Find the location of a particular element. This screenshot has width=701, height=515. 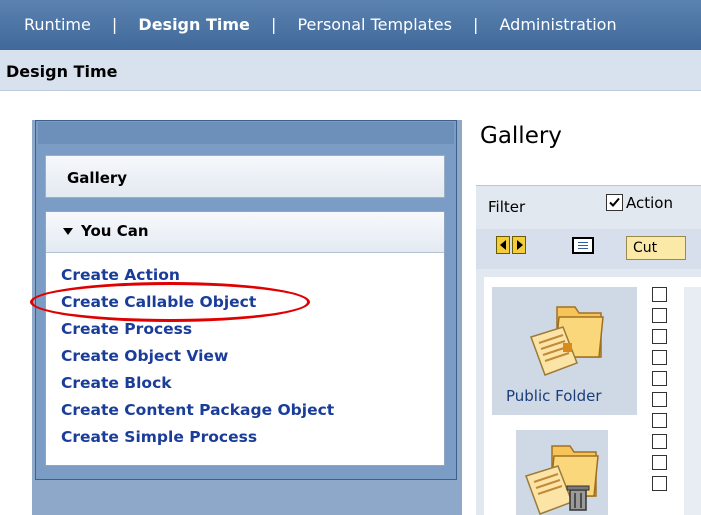

gallery-side-strip is located at coordinates (692, 401).